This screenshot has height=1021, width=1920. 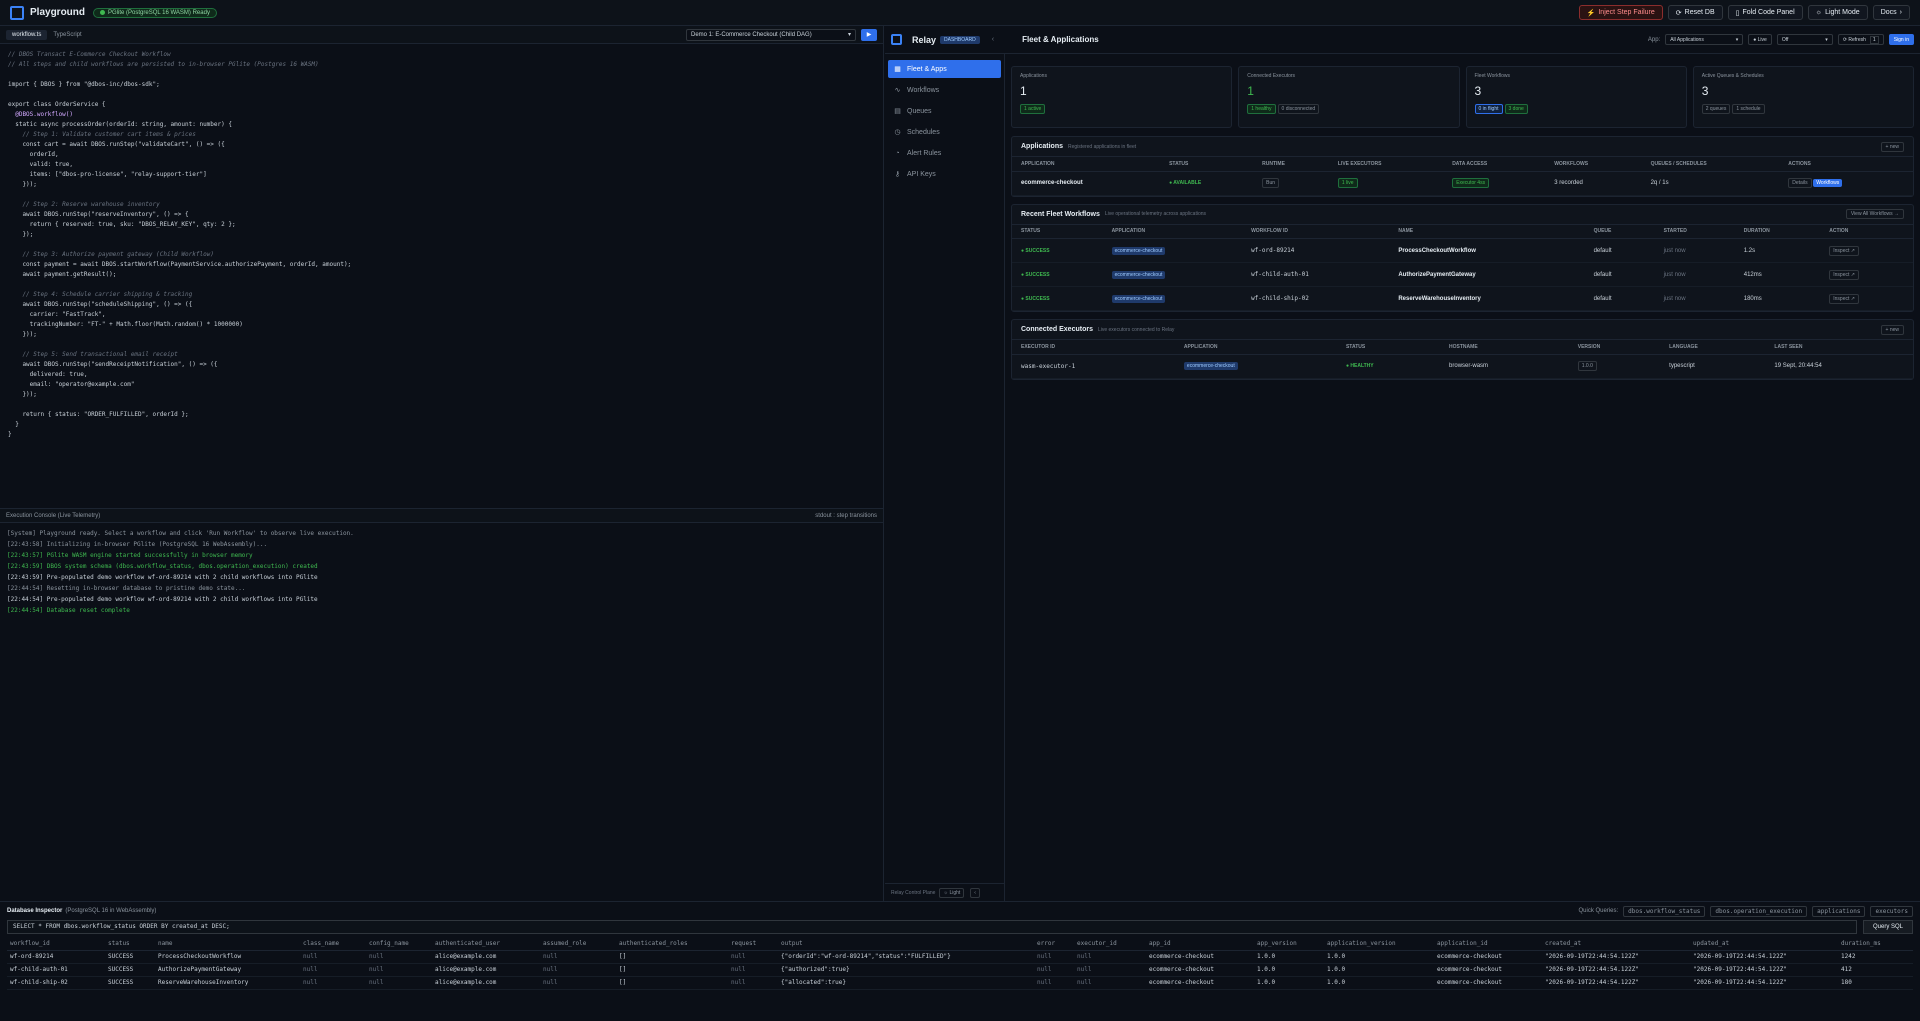 What do you see at coordinates (1716, 109) in the screenshot?
I see `stat-chip: 2 queues` at bounding box center [1716, 109].